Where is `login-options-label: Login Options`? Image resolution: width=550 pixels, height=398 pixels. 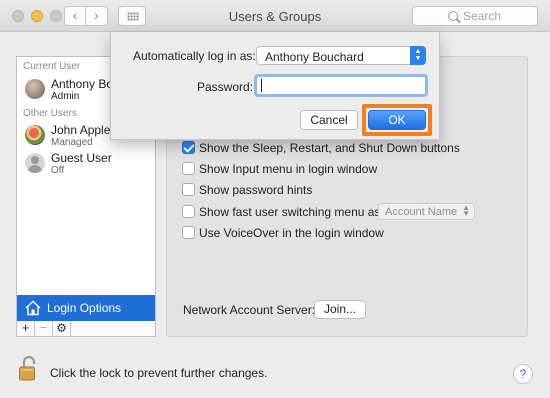 login-options-label: Login Options is located at coordinates (84, 308).